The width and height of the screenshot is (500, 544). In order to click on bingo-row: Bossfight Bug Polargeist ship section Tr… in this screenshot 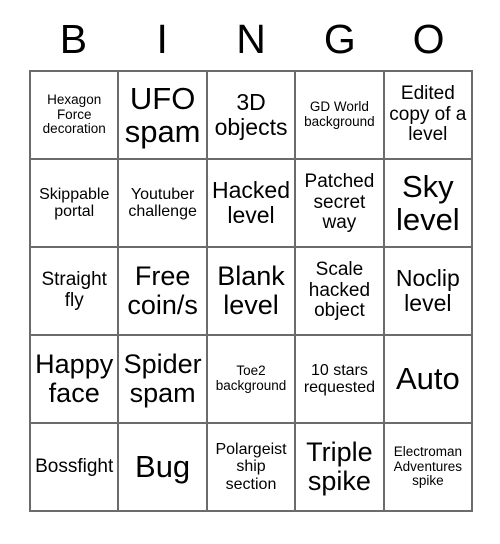, I will do `click(252, 468)`.